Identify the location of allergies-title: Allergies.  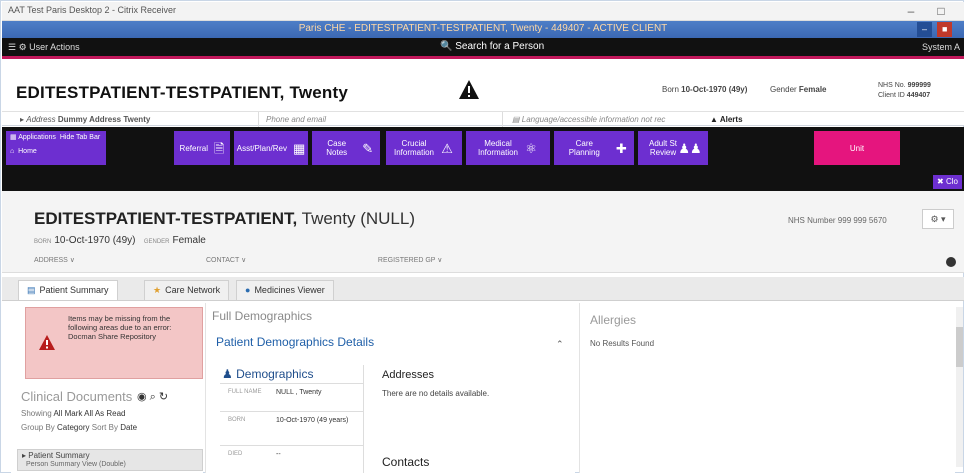
(613, 320).